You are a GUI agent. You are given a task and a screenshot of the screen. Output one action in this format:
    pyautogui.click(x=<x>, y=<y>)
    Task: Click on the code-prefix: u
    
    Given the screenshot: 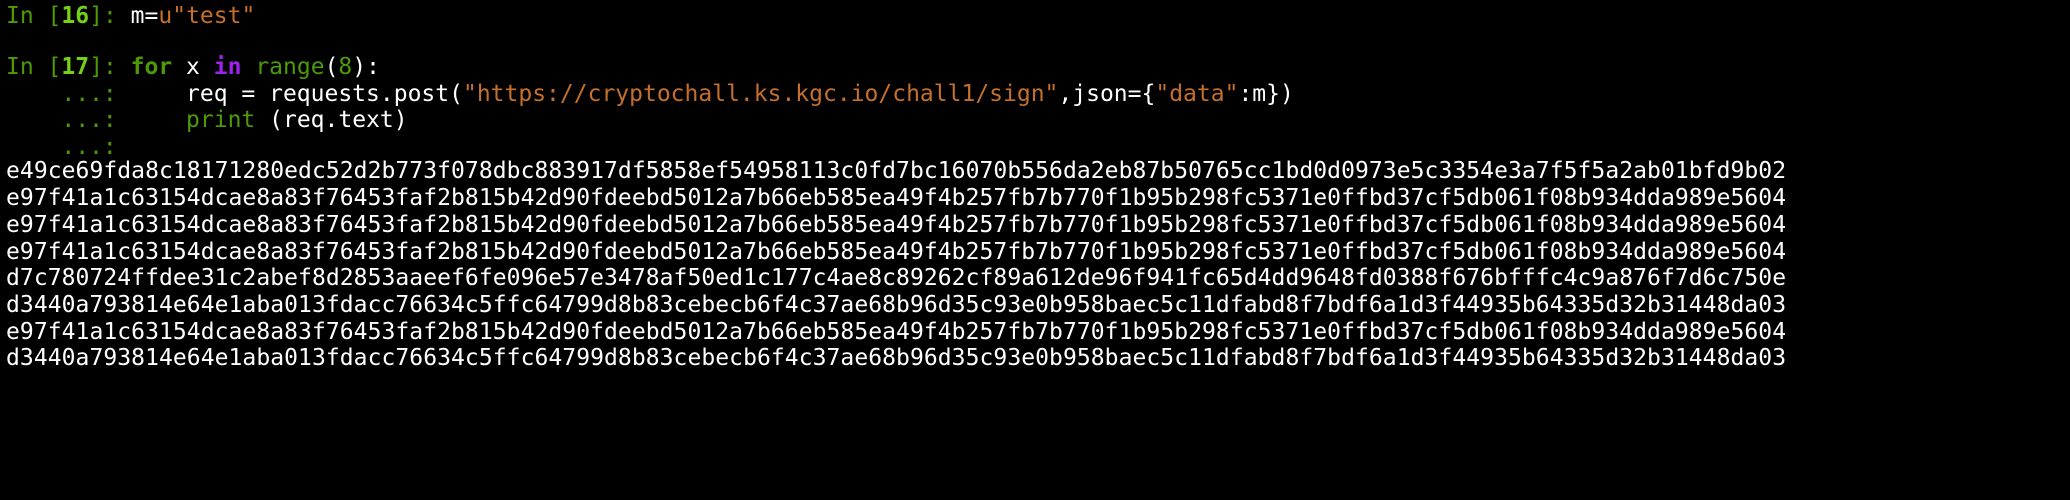 What is the action you would take?
    pyautogui.click(x=165, y=16)
    